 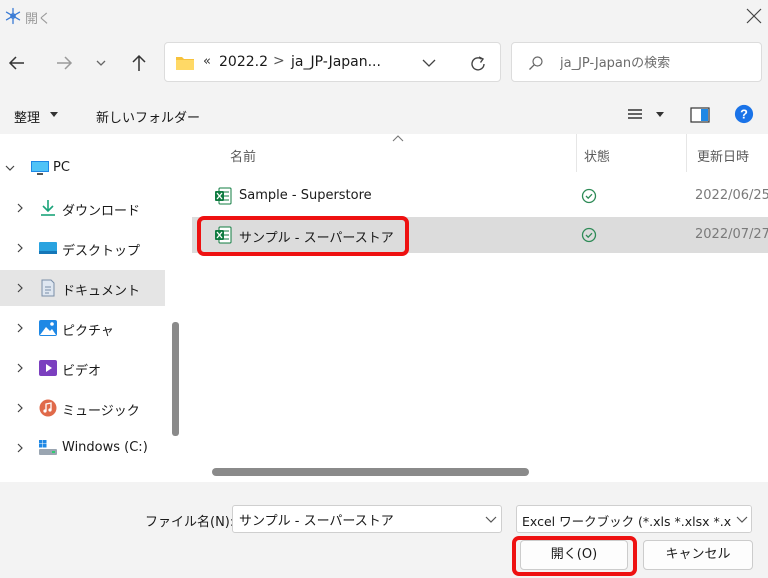 I want to click on search-box, so click(x=636, y=62).